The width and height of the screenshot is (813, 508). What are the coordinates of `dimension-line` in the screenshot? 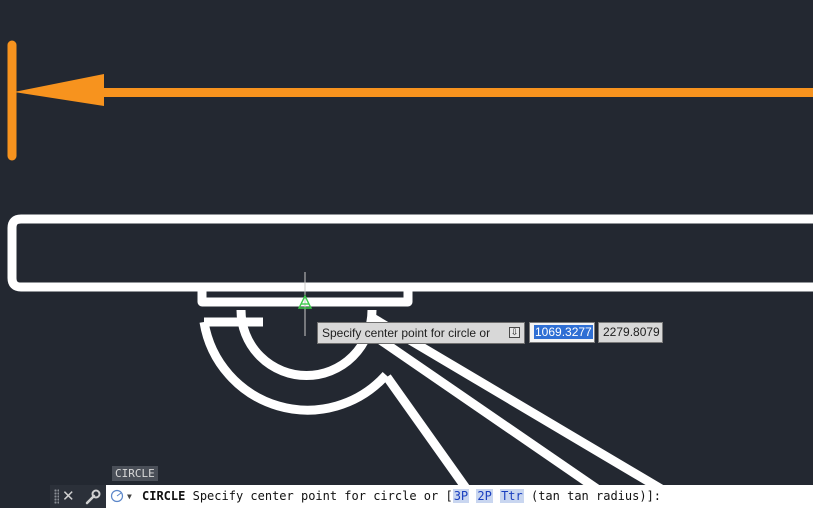 It's located at (456, 92).